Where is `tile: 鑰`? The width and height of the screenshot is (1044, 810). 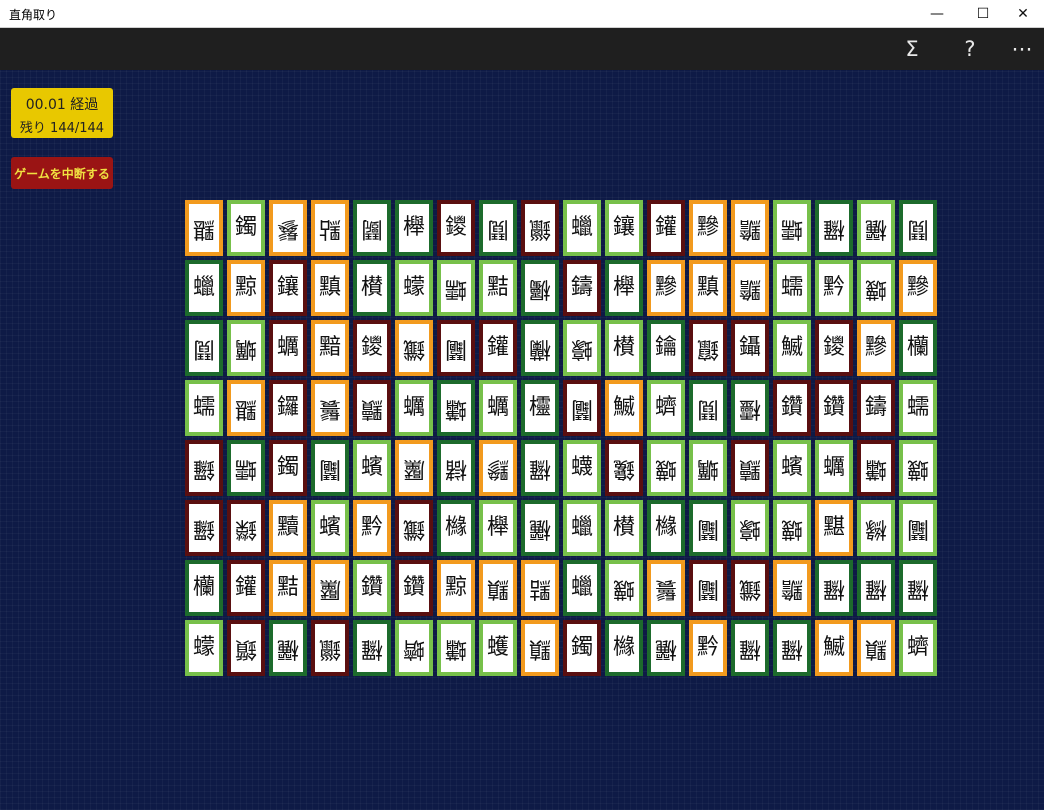 tile: 鑰 is located at coordinates (666, 348).